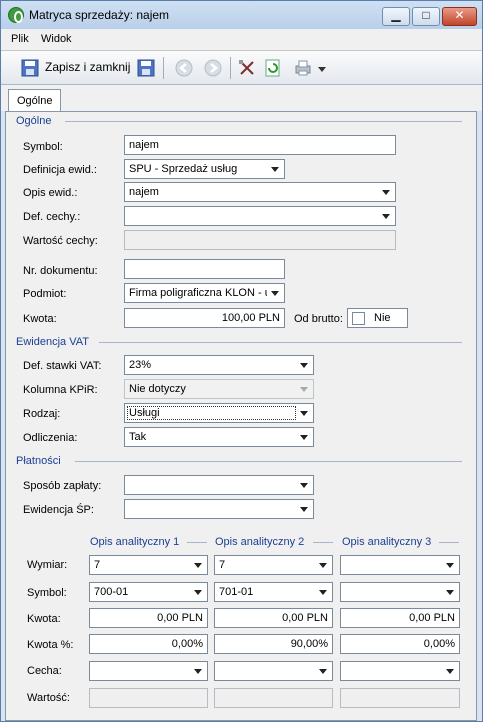 Image resolution: width=483 pixels, height=722 pixels. I want to click on print-icon, so click(303, 68).